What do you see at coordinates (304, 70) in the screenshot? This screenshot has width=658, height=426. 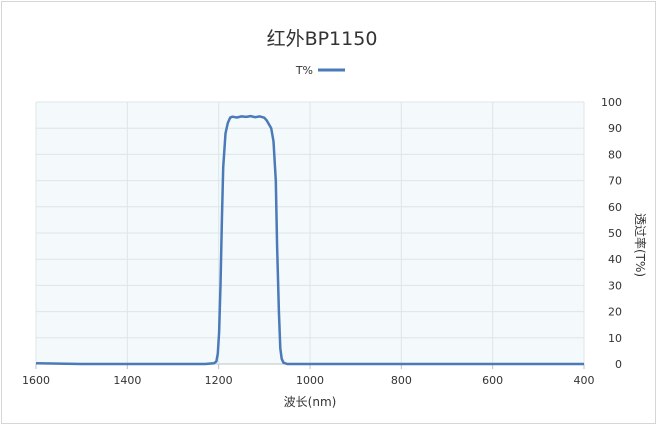 I see `legend-label: T%` at bounding box center [304, 70].